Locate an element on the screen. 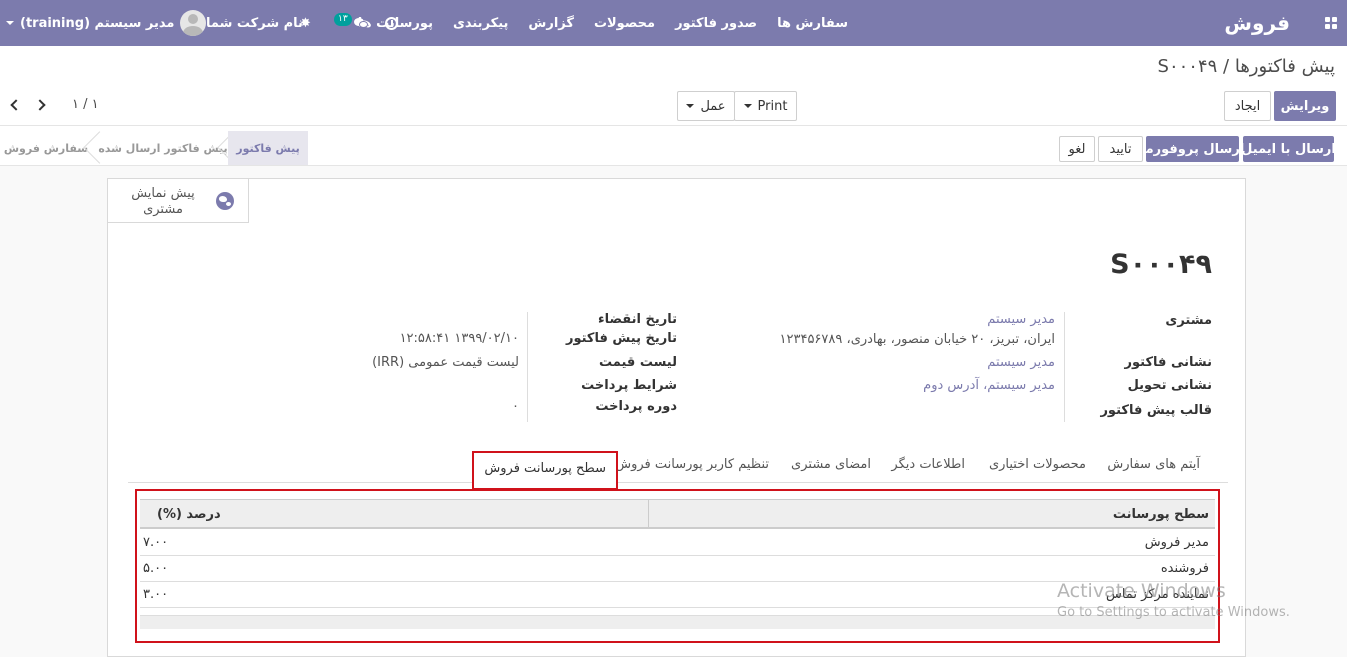 Image resolution: width=1347 pixels, height=657 pixels. table-row: نماینده مرکز تماس ۳.۰۰ is located at coordinates (677, 595).